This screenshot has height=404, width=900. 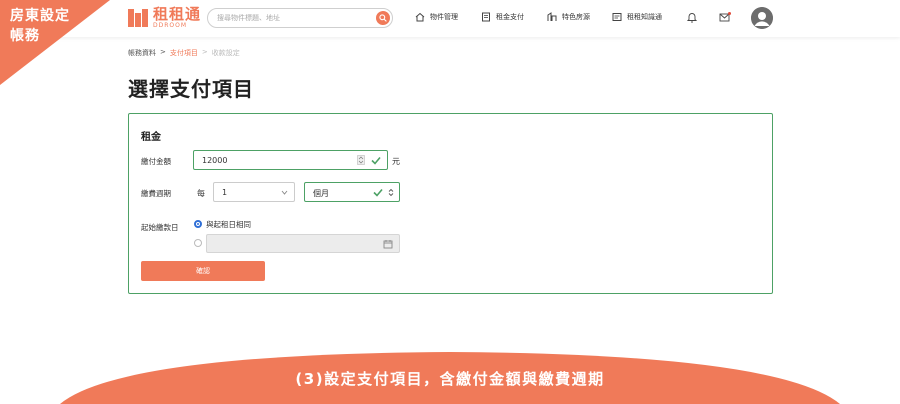 What do you see at coordinates (420, 17) in the screenshot?
I see `house-icon` at bounding box center [420, 17].